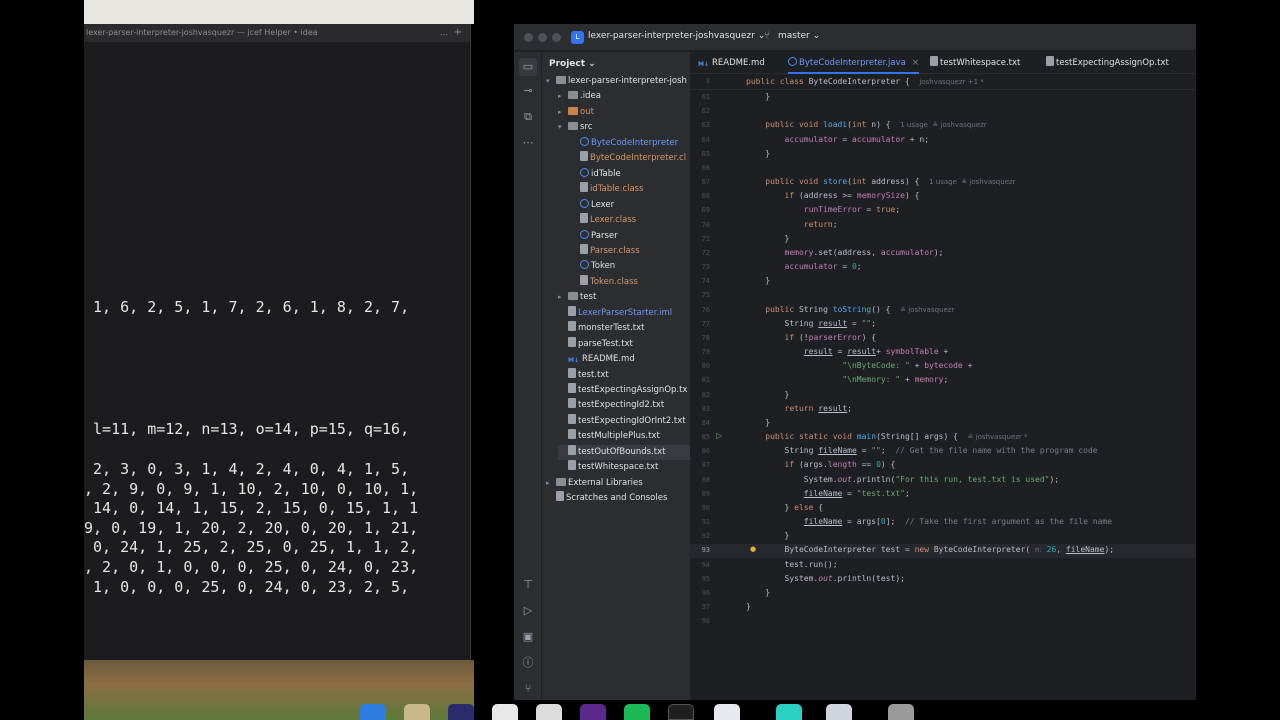 The image size is (1280, 720). I want to click on window-minimize-button, so click(542, 37).